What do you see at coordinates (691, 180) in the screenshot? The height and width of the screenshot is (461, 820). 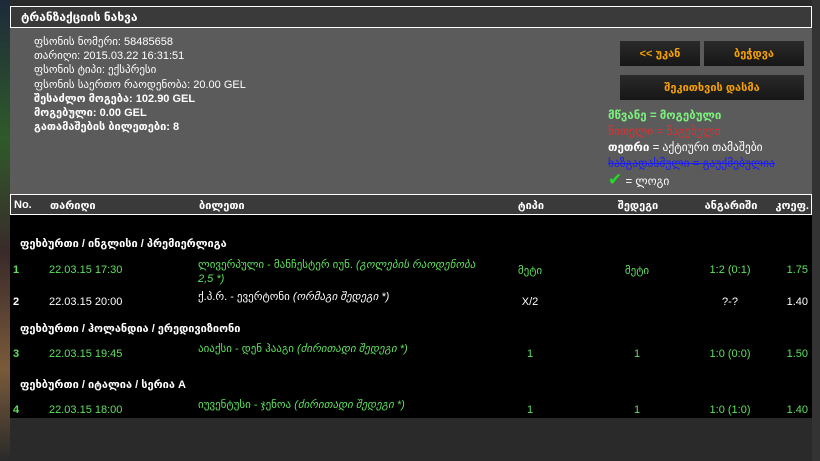 I see `legend-check: ✔ = ლოგი` at bounding box center [691, 180].